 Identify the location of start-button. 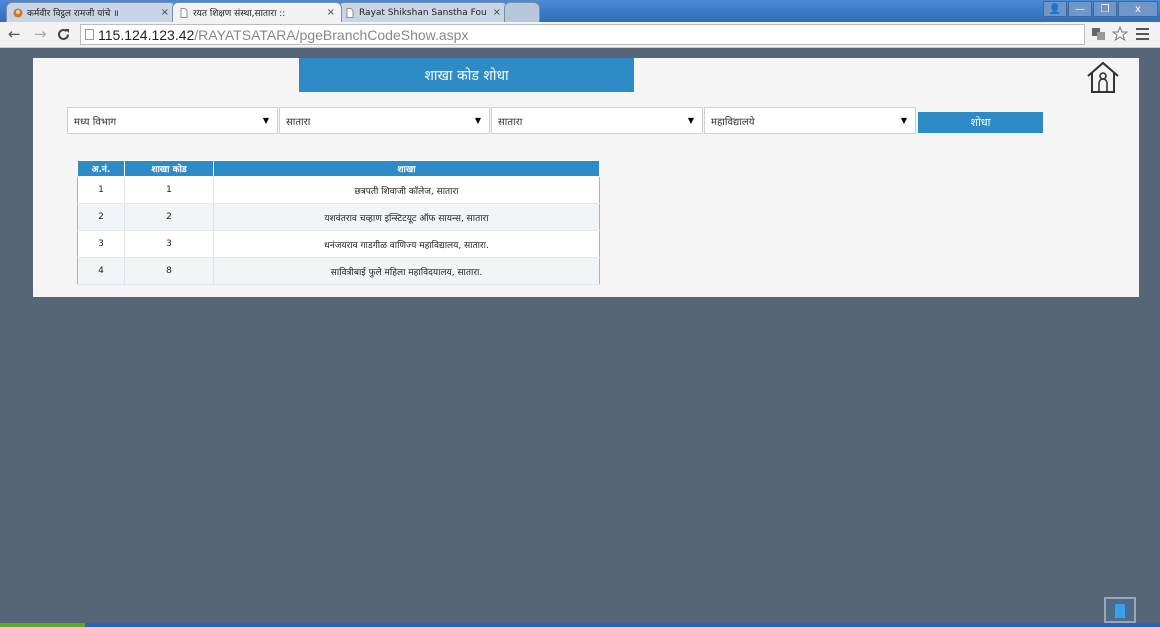
(42, 625).